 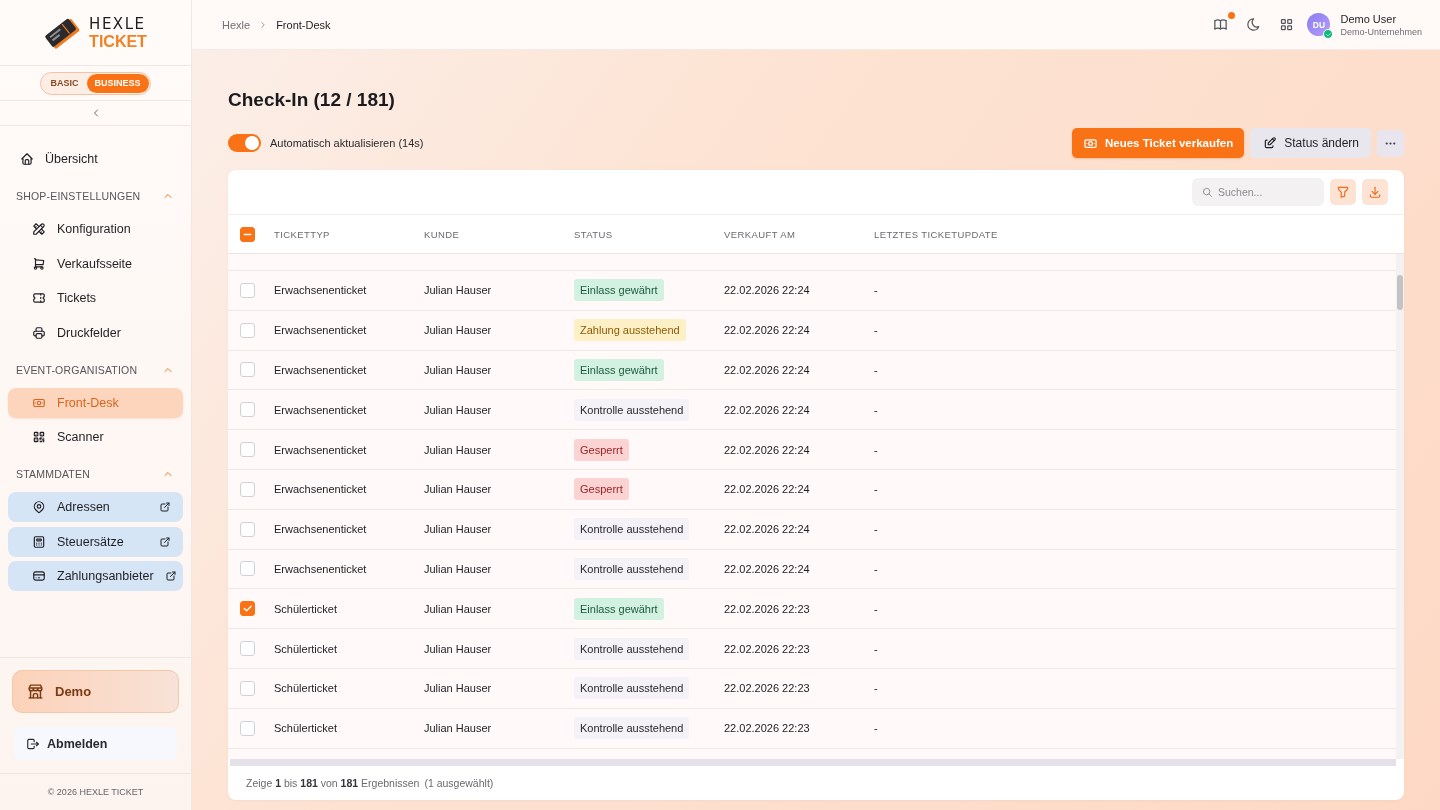 I want to click on breadcrumb-link: Hexle, so click(x=236, y=24).